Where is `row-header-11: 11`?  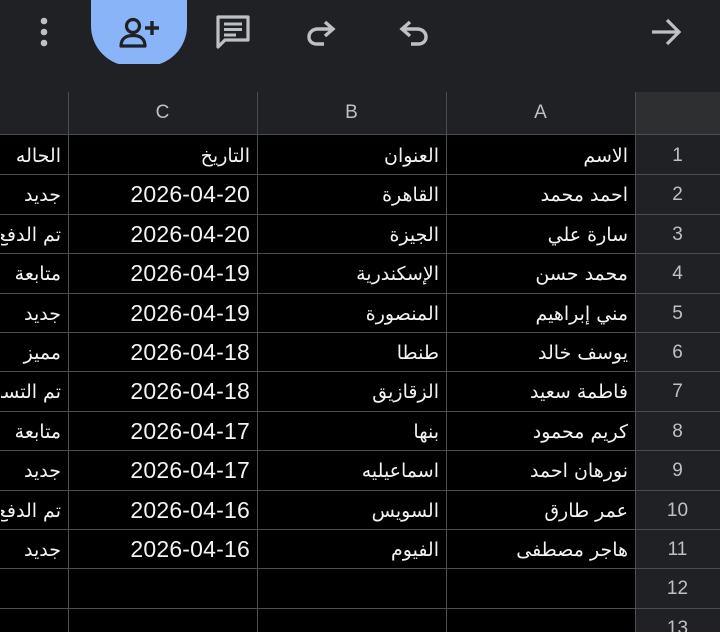 row-header-11: 11 is located at coordinates (677, 549).